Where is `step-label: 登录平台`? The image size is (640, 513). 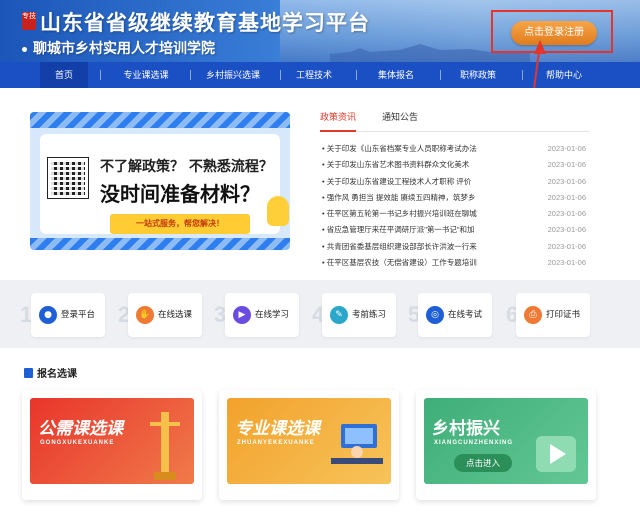 step-label: 登录平台 is located at coordinates (78, 314).